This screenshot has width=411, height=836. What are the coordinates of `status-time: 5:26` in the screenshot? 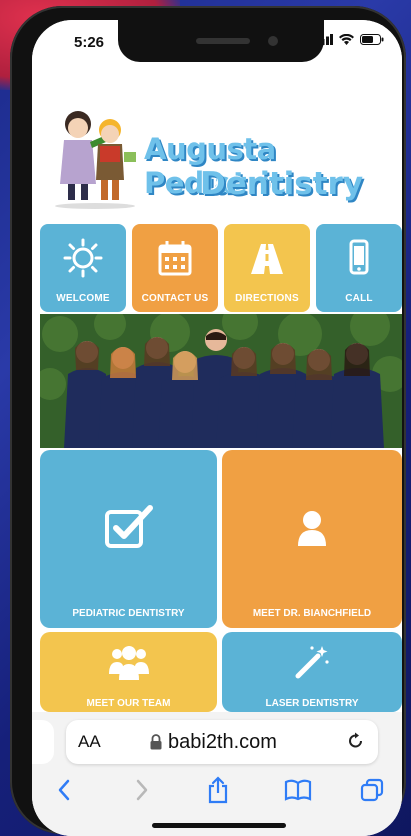 It's located at (89, 42).